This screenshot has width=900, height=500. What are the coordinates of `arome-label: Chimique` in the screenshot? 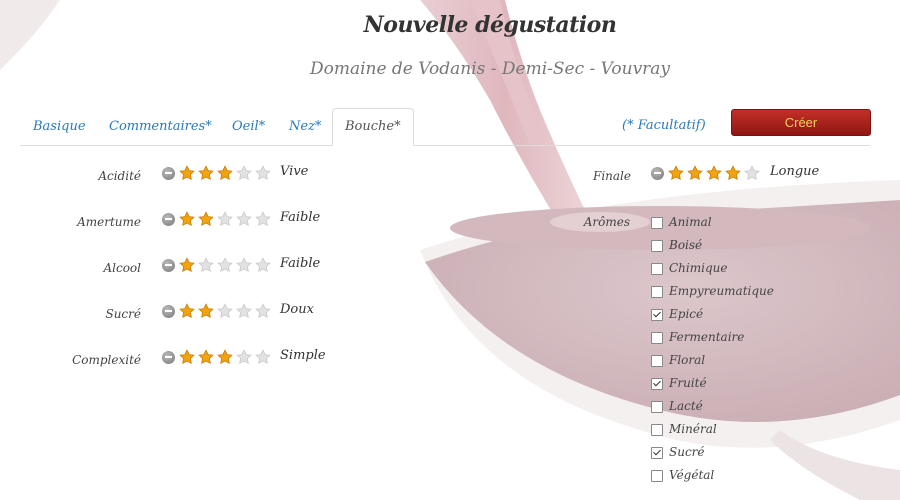 It's located at (698, 268).